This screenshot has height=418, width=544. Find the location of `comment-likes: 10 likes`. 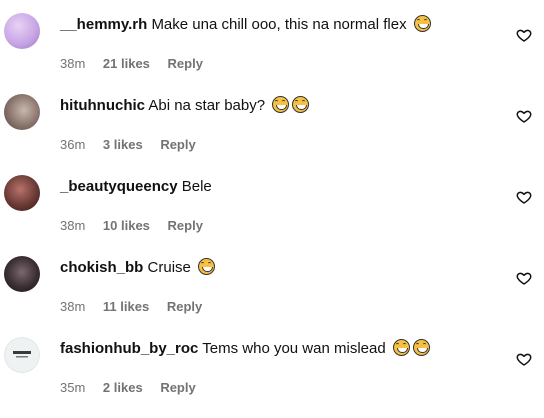

comment-likes: 10 likes is located at coordinates (126, 225).